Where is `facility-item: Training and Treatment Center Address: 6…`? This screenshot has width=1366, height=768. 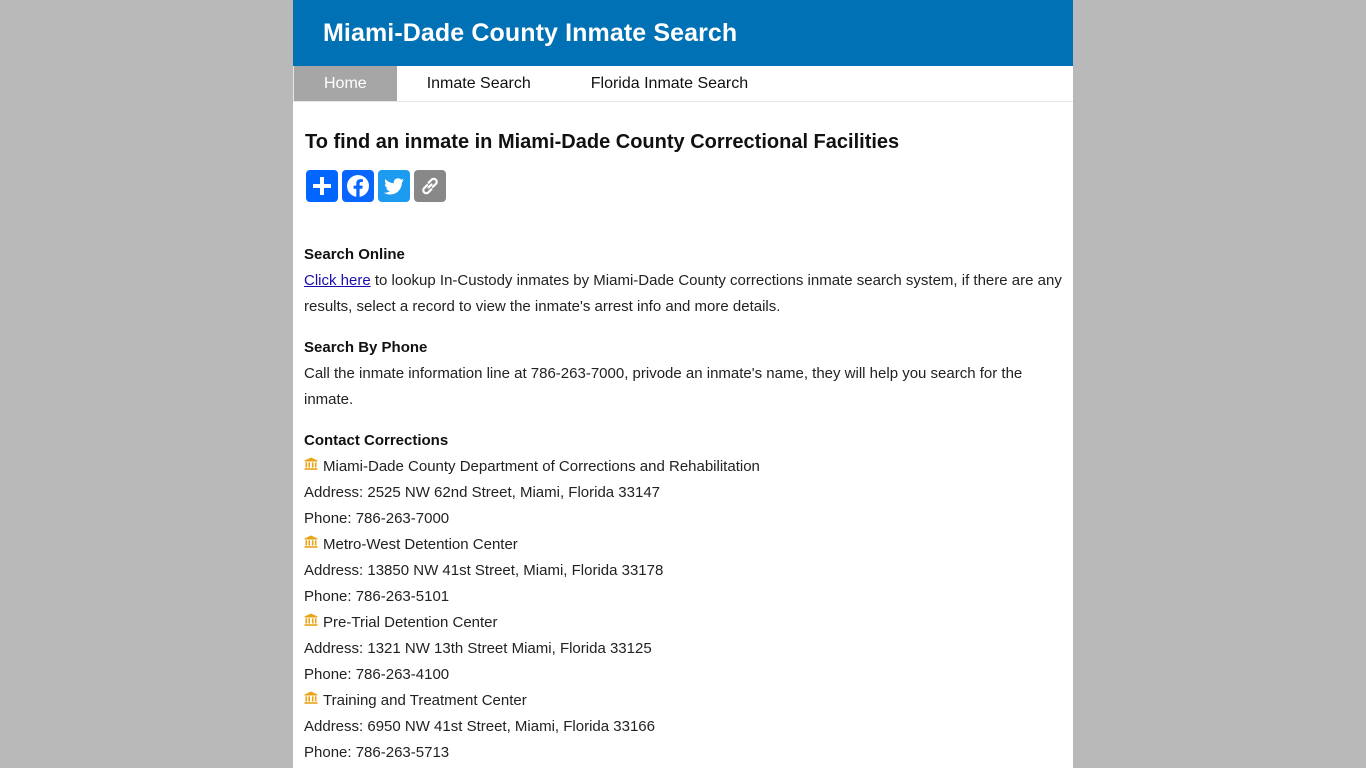
facility-item: Training and Treatment Center Address: 6… is located at coordinates (683, 727).